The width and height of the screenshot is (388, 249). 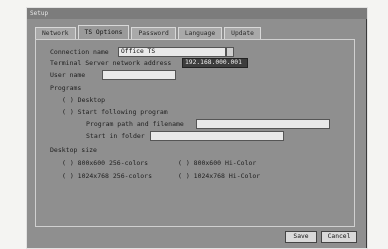 What do you see at coordinates (153, 33) in the screenshot?
I see `tab-password: Password` at bounding box center [153, 33].